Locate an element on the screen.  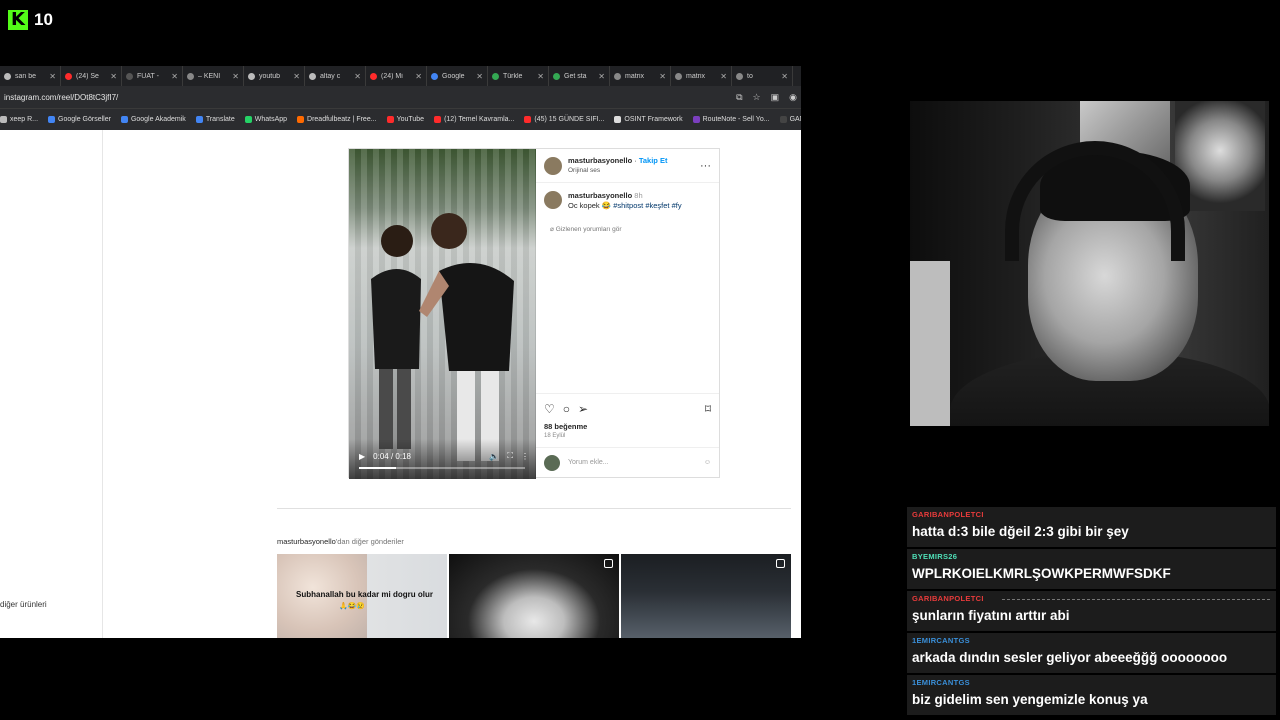
browser-tab: FUAT - ✕ is located at coordinates (152, 76).